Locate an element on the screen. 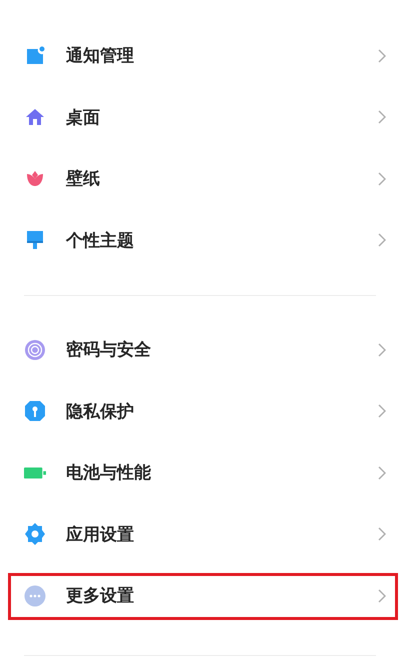 The height and width of the screenshot is (666, 400). battery-icon is located at coordinates (35, 473).